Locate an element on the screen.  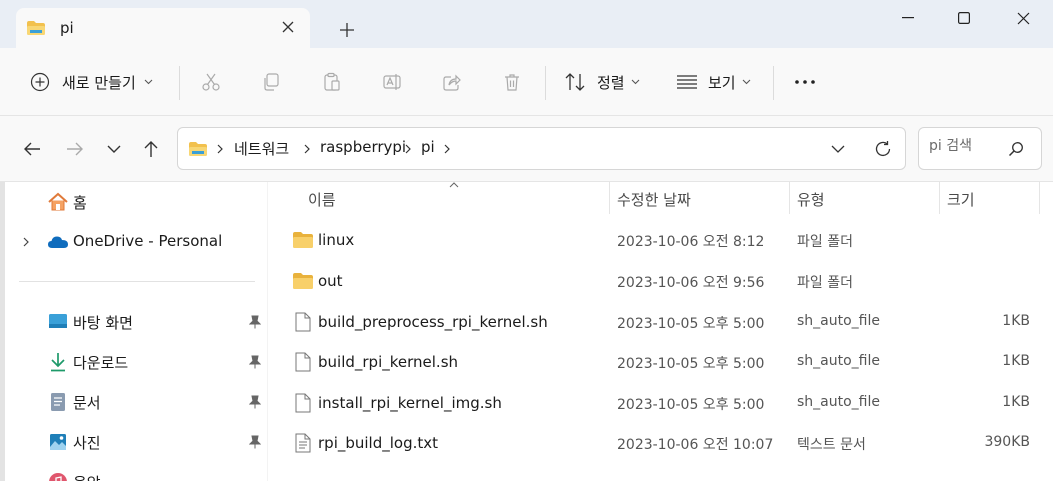
sidebar-item-desktop: 바탕 화면 is located at coordinates (136, 322).